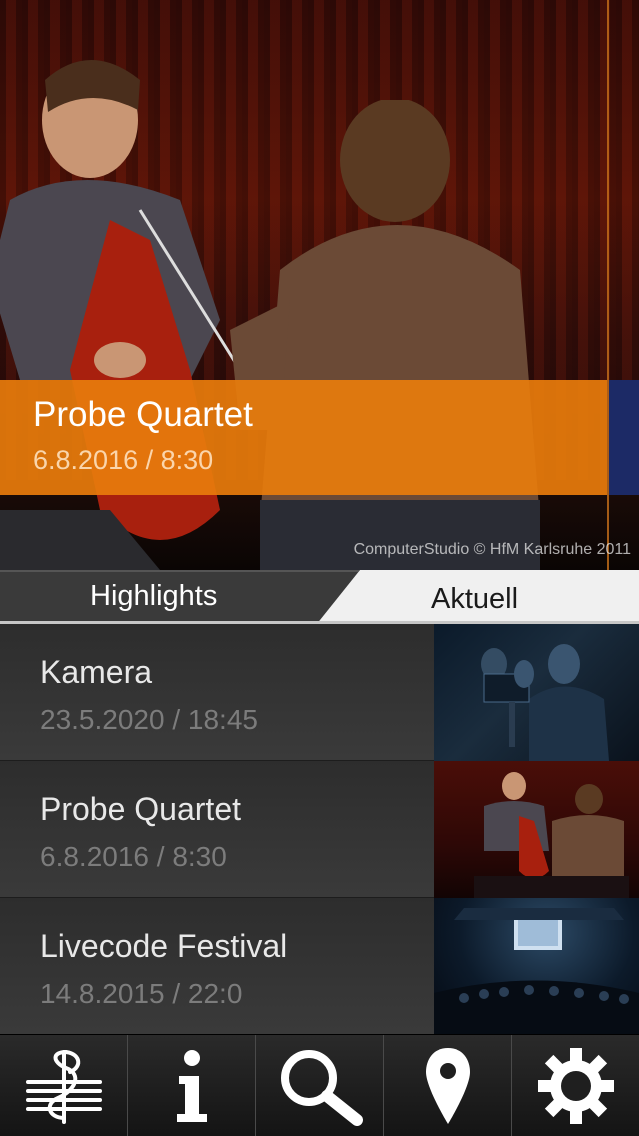 The image size is (639, 1136). What do you see at coordinates (551, 835) in the screenshot?
I see `quartet-thumbnail-image` at bounding box center [551, 835].